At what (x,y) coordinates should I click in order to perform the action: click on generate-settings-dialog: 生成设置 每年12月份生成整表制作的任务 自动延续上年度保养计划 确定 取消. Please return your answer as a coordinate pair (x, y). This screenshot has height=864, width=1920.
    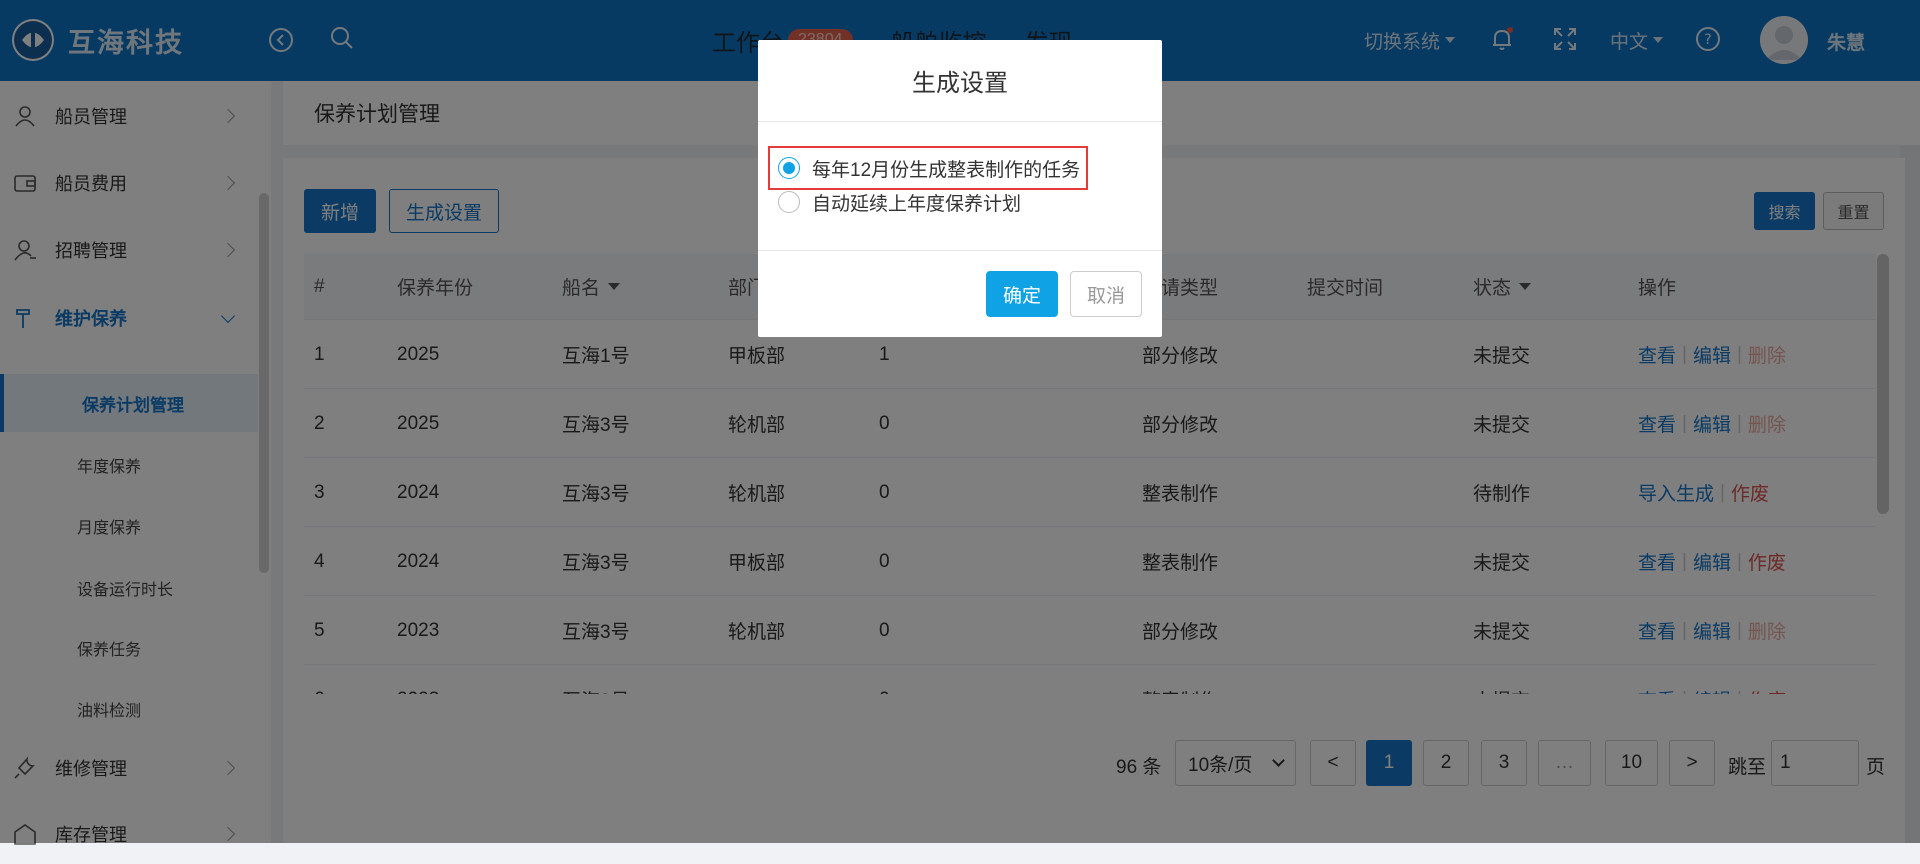
    Looking at the image, I should click on (960, 188).